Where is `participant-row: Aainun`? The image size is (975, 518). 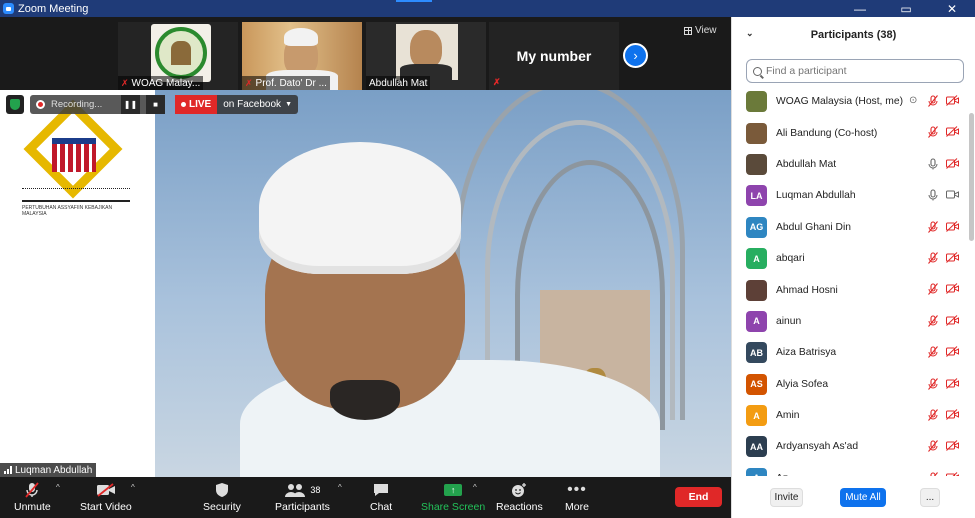 participant-row: Aainun is located at coordinates (850, 321).